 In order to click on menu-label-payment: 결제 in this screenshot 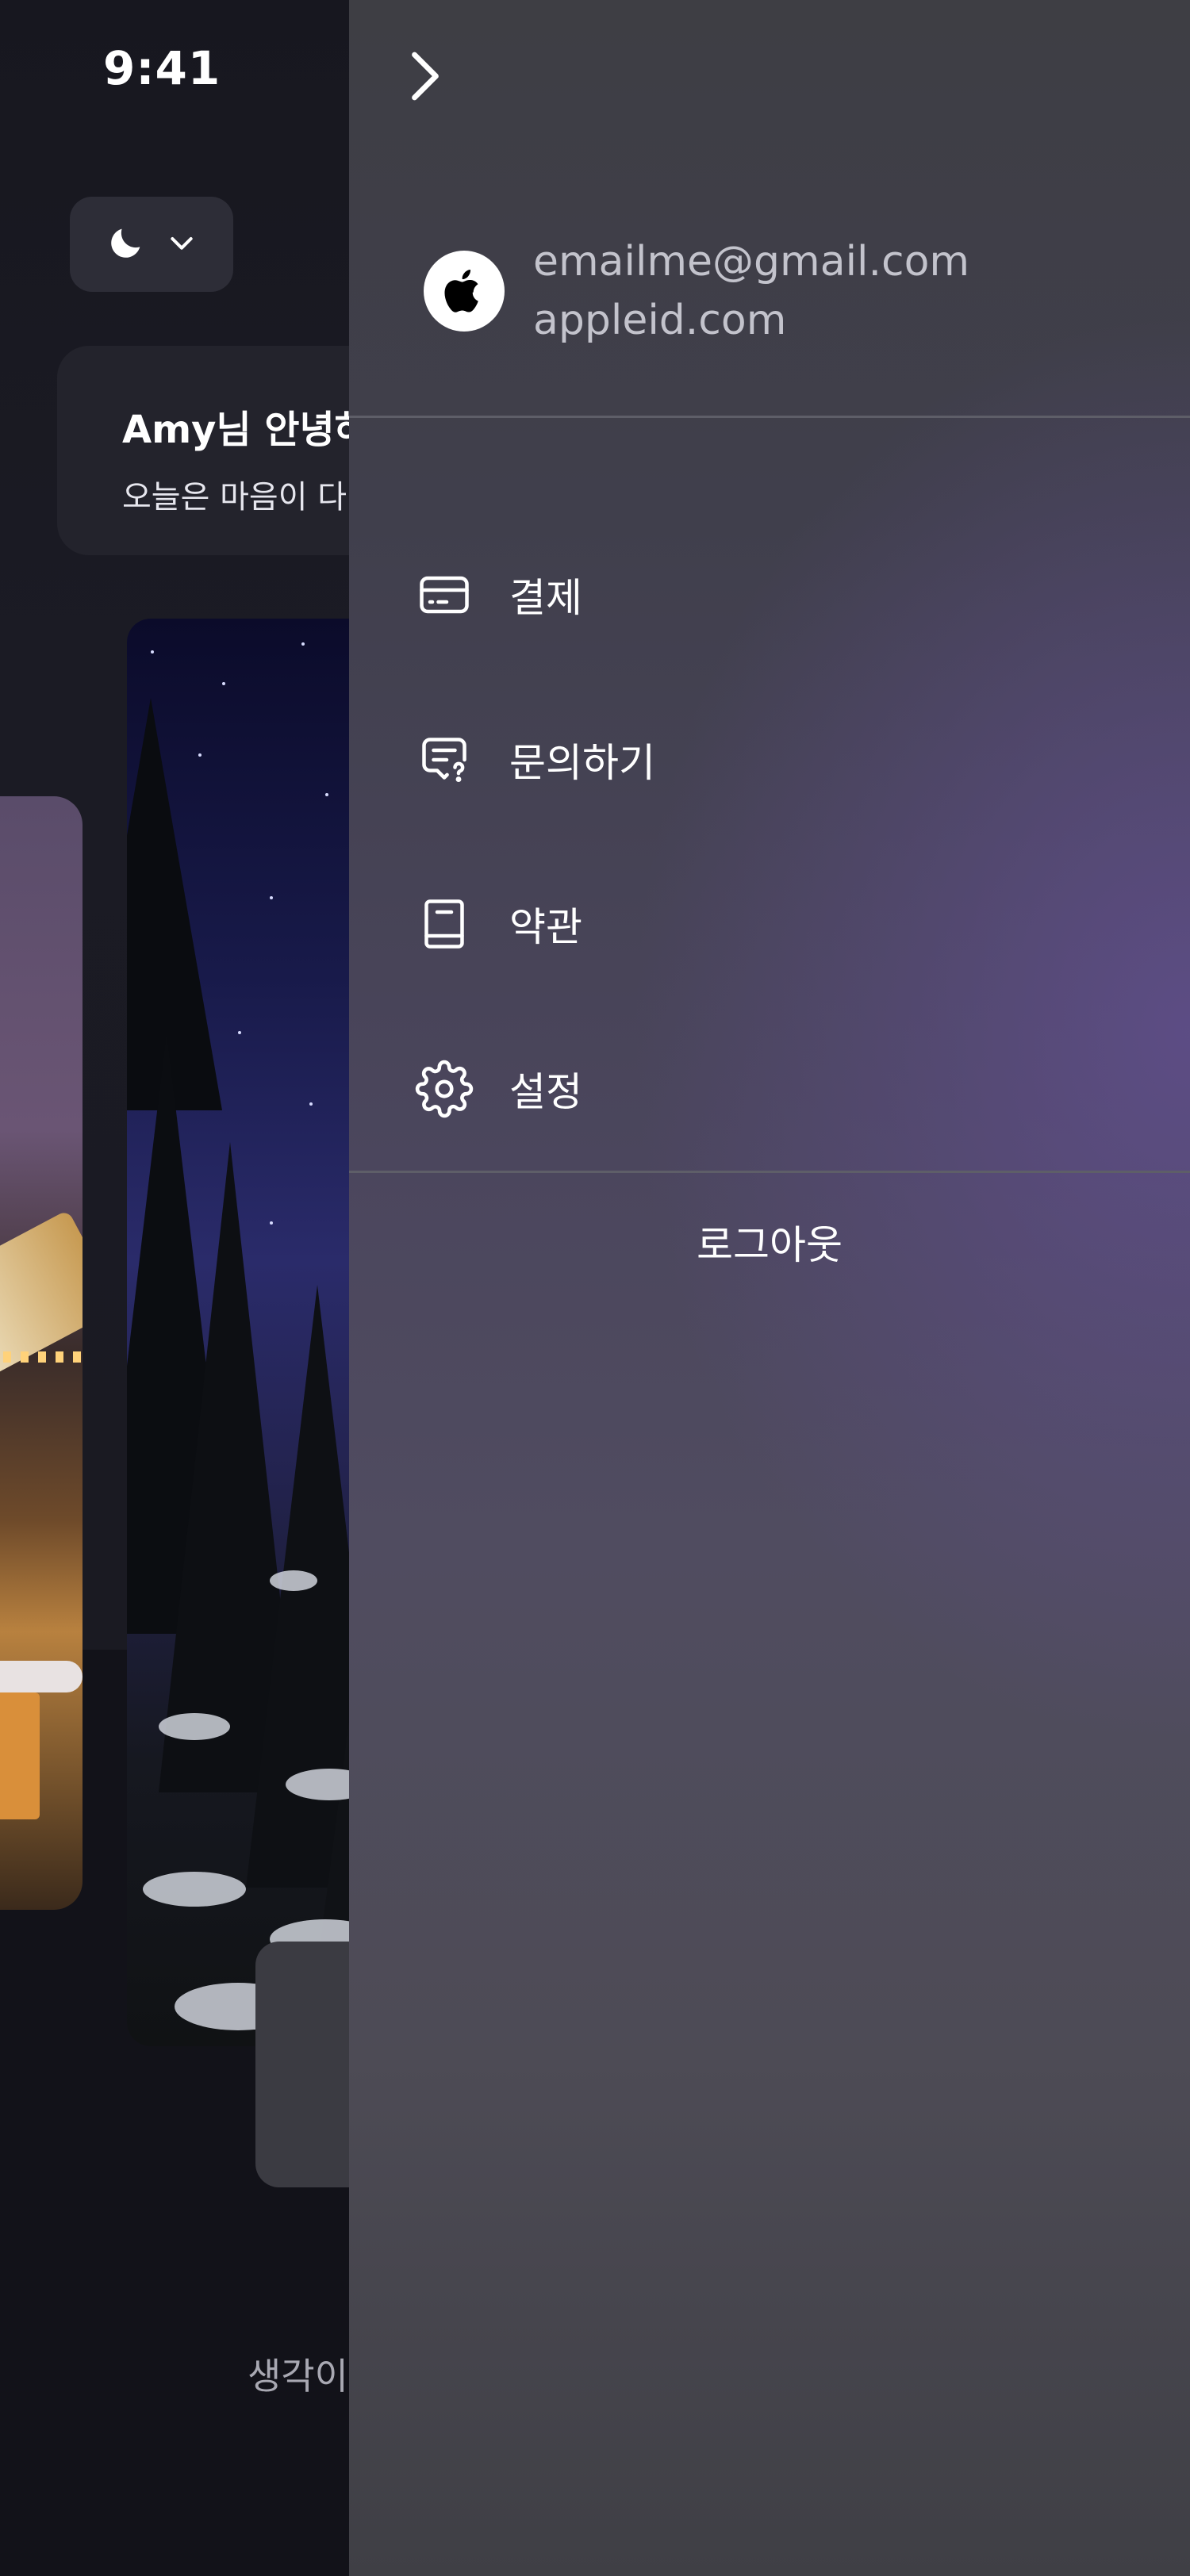, I will do `click(545, 598)`.